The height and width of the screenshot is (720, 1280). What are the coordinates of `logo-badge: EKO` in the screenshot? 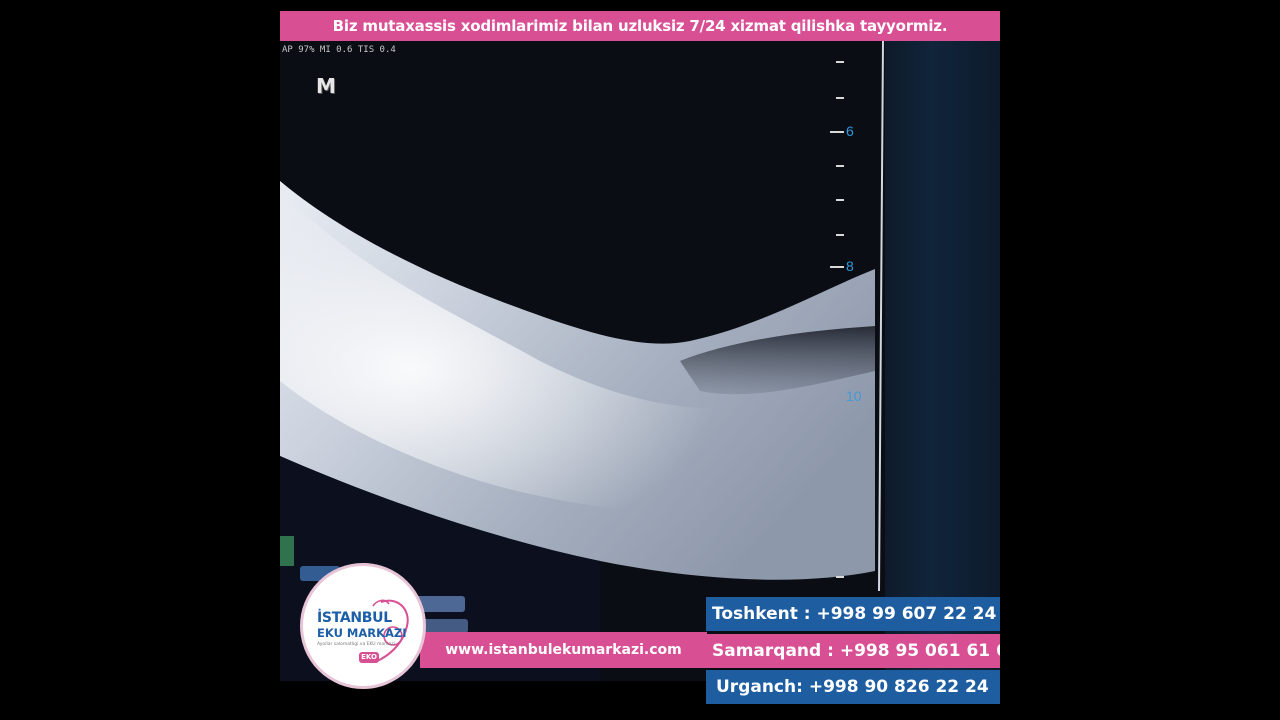 It's located at (369, 657).